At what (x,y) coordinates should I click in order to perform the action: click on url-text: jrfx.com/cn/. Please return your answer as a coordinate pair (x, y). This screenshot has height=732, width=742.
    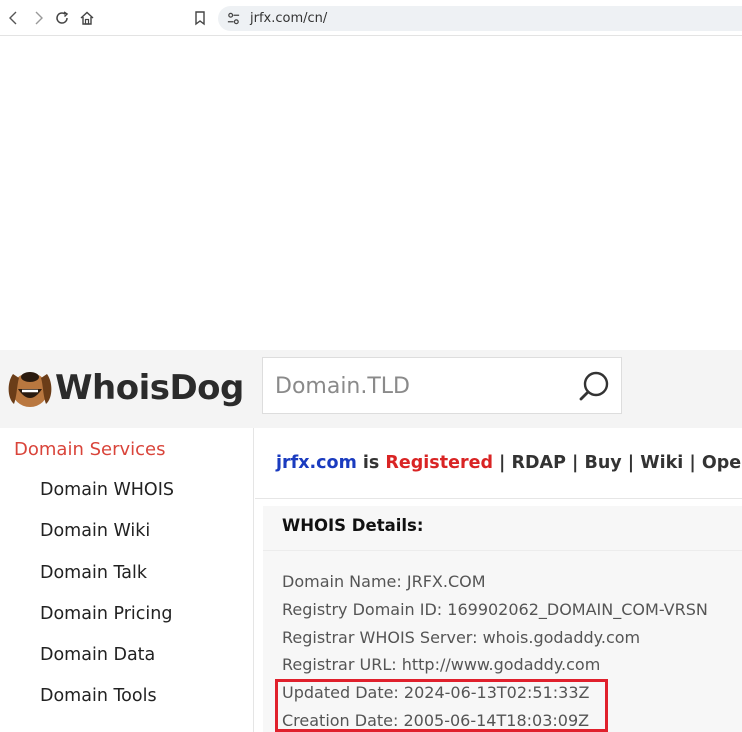
    Looking at the image, I should click on (289, 18).